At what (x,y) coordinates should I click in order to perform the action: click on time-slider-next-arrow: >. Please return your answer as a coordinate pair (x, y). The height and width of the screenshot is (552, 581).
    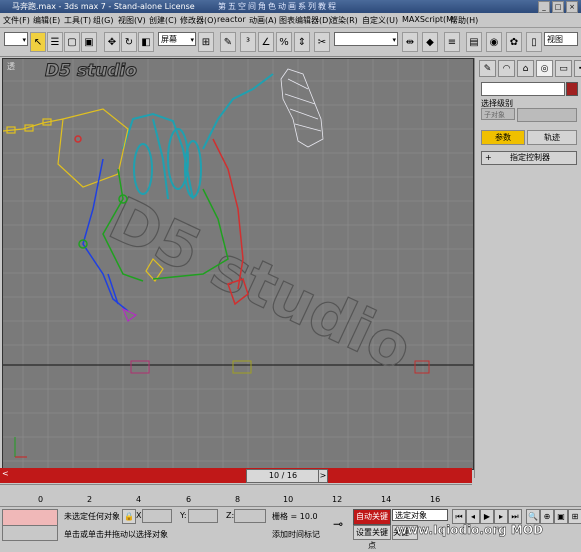
    Looking at the image, I should click on (323, 476).